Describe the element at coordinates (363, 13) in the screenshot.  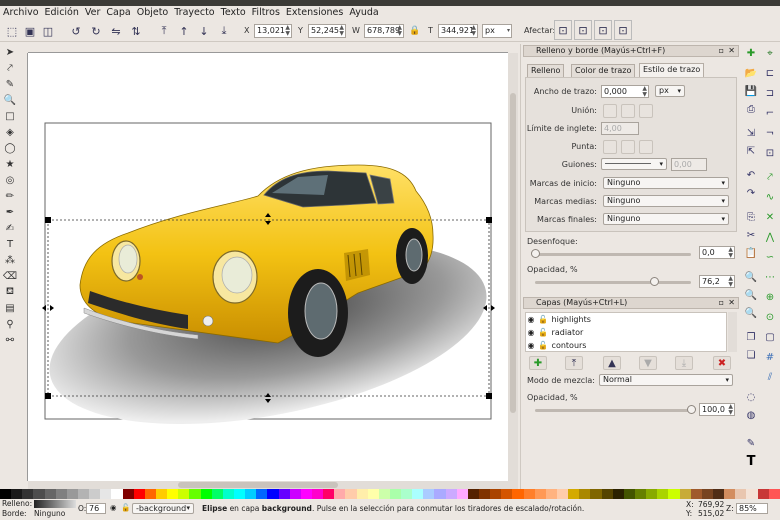
I see `menu-ayuda: Ayuda` at that location.